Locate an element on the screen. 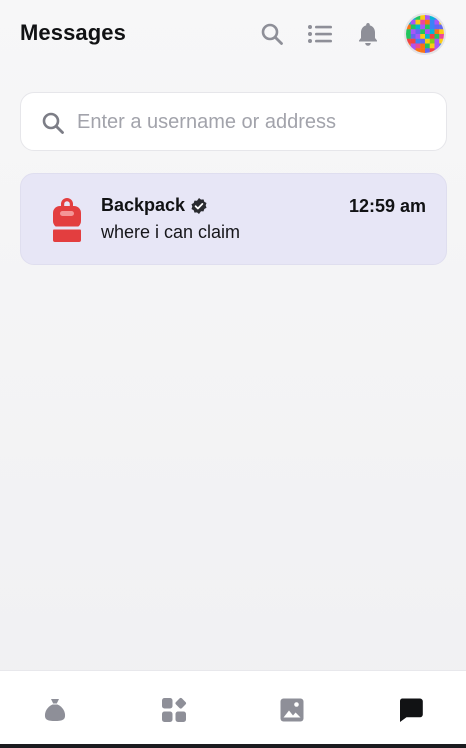 The height and width of the screenshot is (748, 466). list-icon is located at coordinates (320, 34).